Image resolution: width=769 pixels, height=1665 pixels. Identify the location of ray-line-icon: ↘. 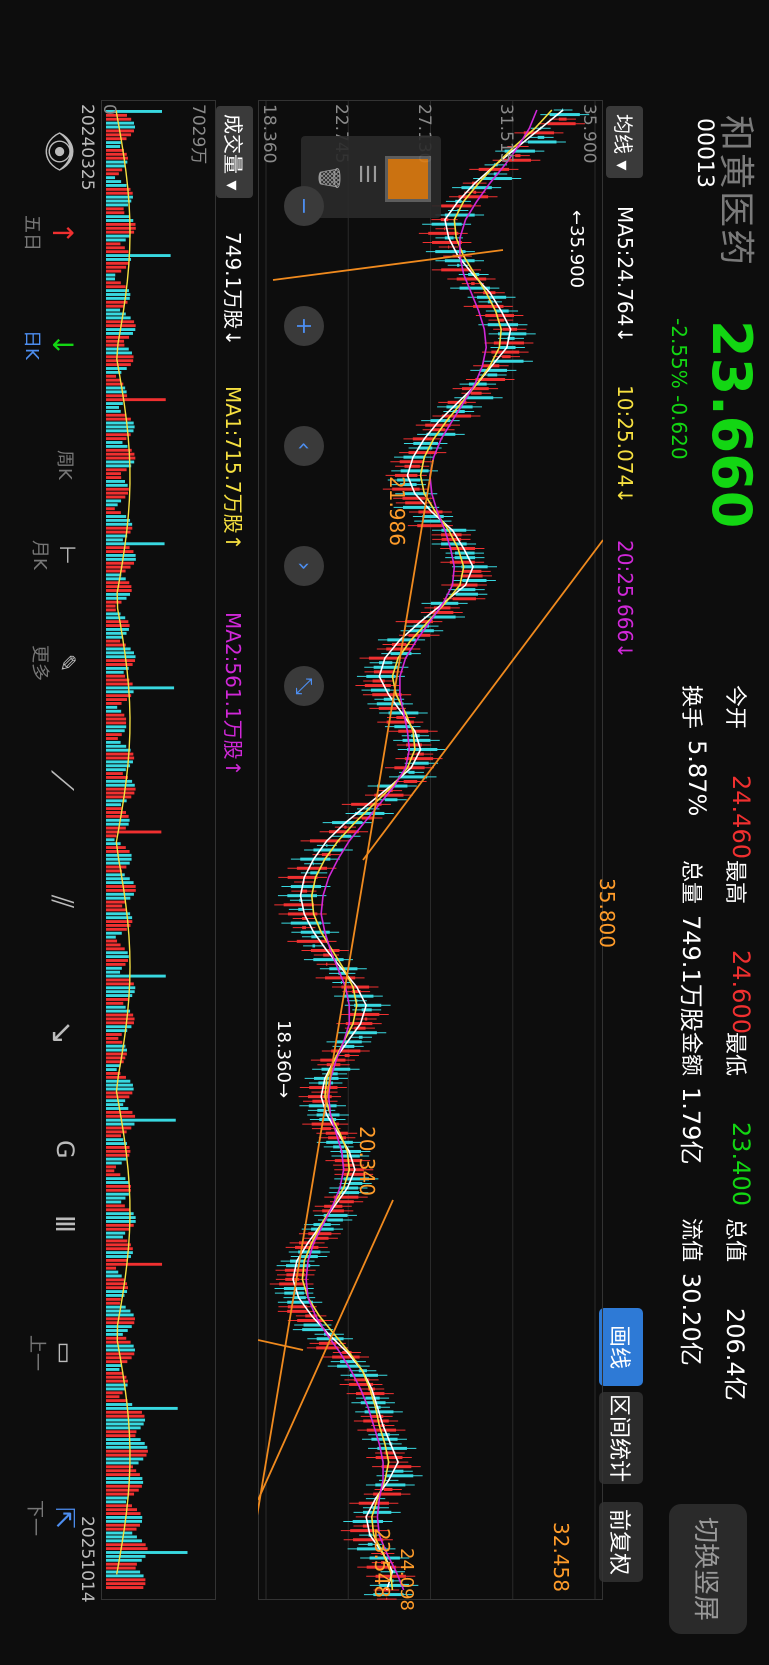
(61, 1032).